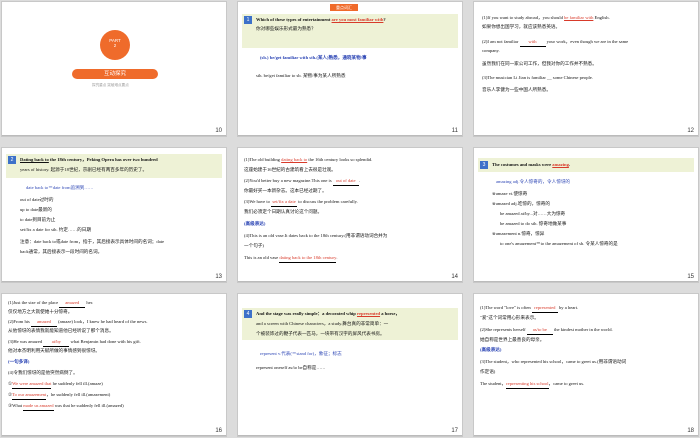  What do you see at coordinates (218, 277) in the screenshot?
I see `slide-number: 13` at bounding box center [218, 277].